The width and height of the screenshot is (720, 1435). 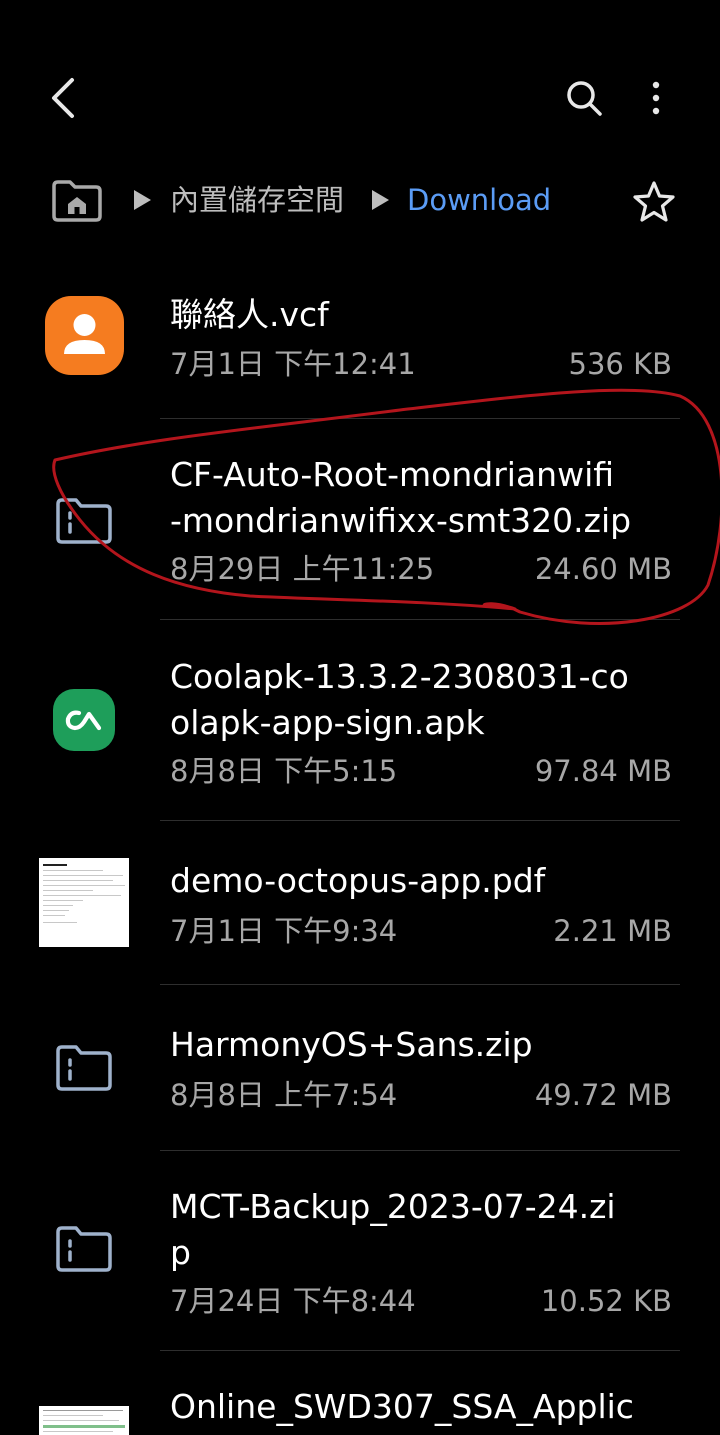 What do you see at coordinates (84, 335) in the screenshot?
I see `contact-icon` at bounding box center [84, 335].